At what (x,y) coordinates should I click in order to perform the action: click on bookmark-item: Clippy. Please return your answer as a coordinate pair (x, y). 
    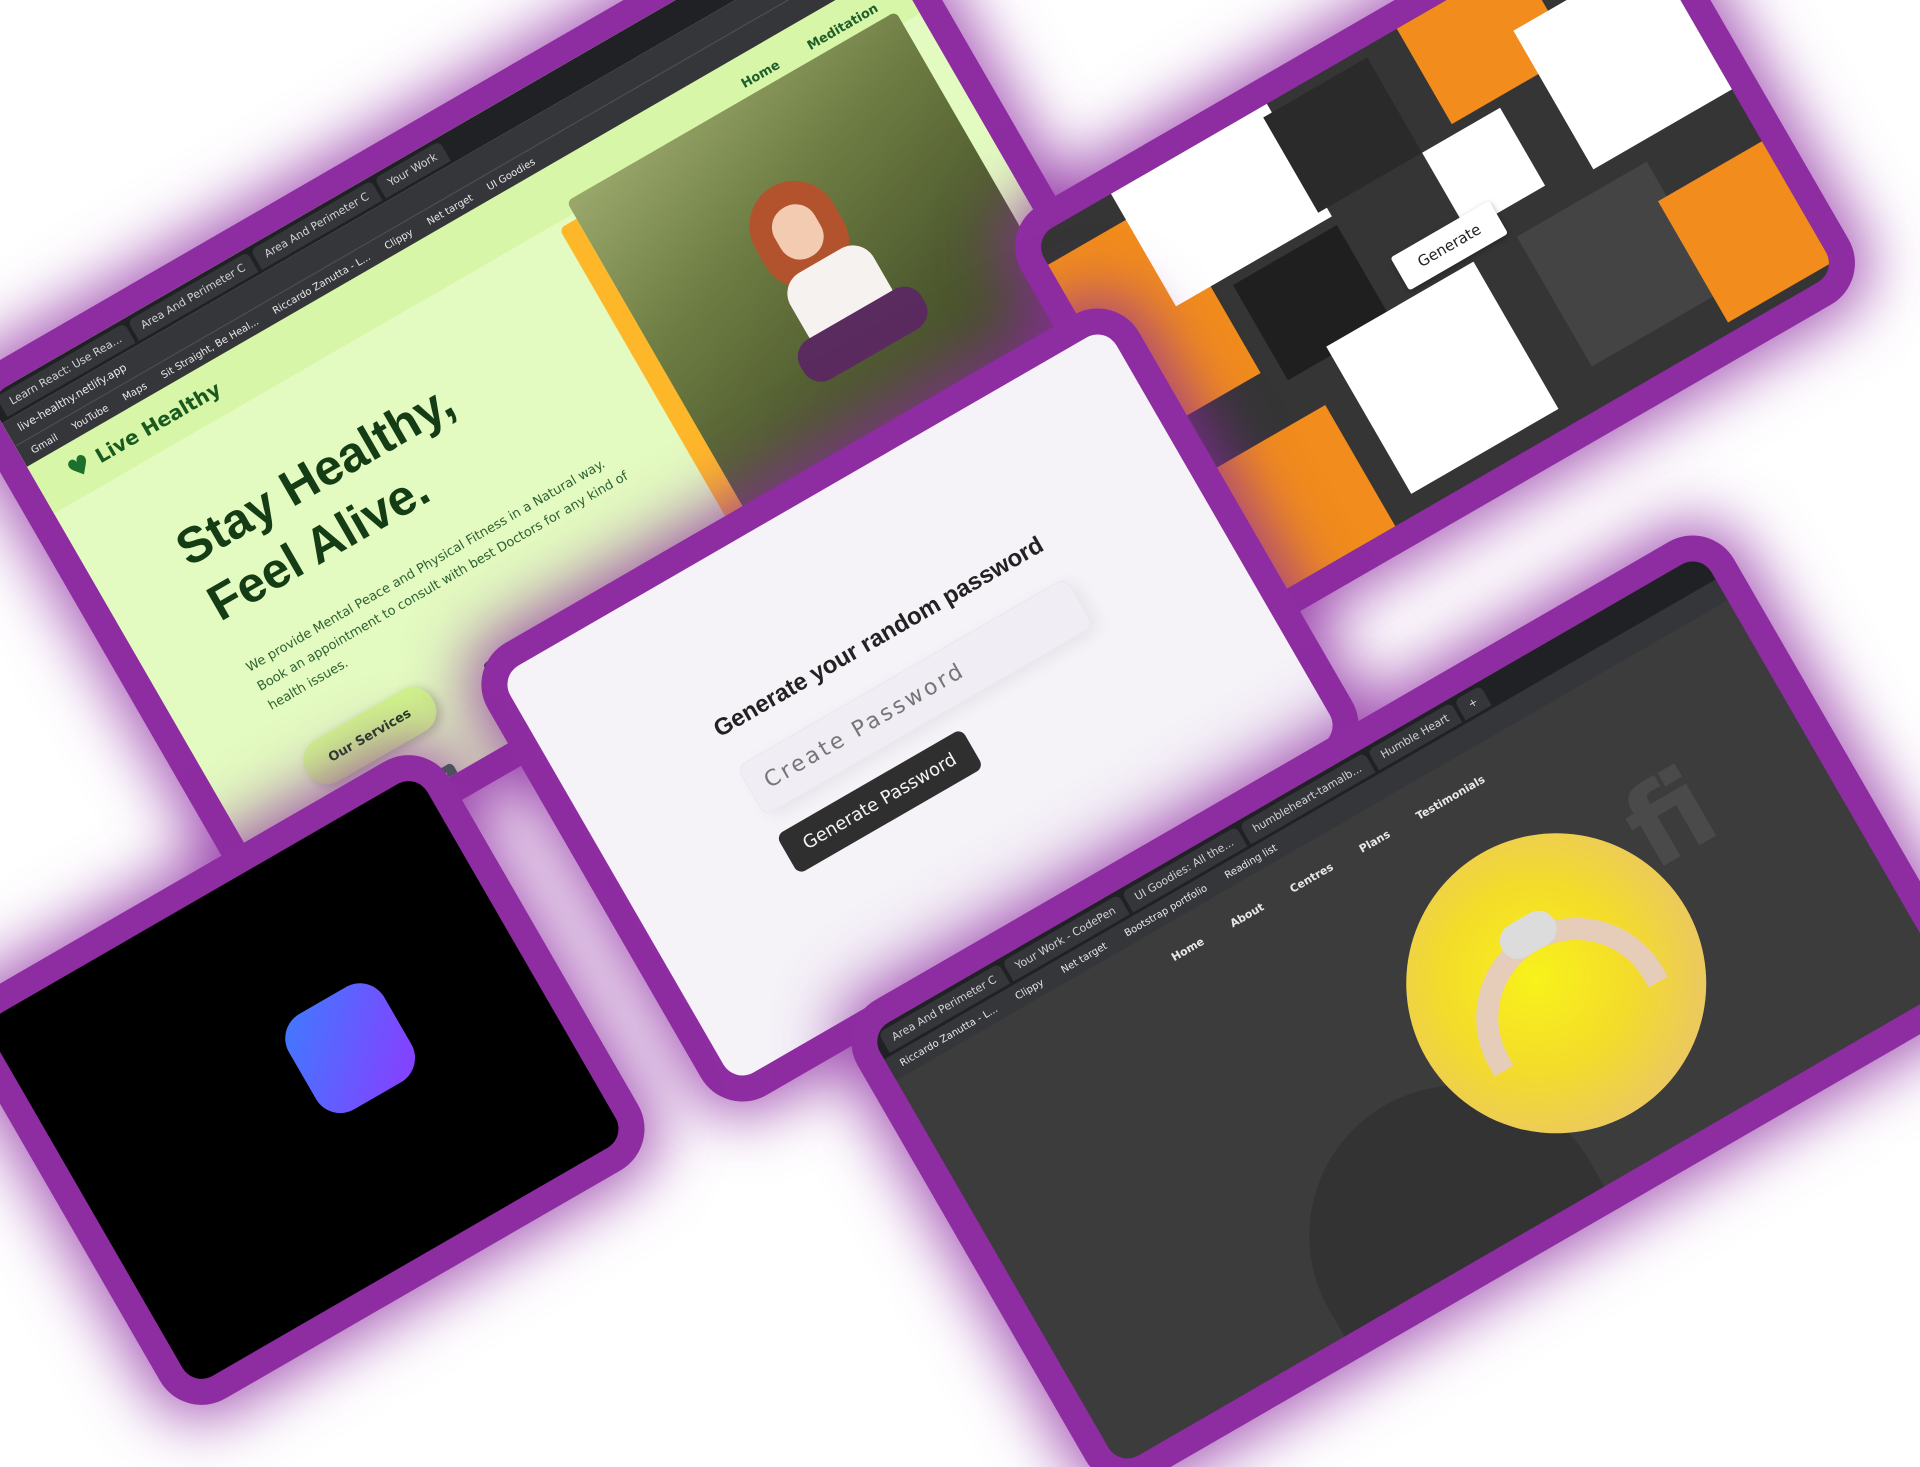
    Looking at the image, I should click on (1029, 989).